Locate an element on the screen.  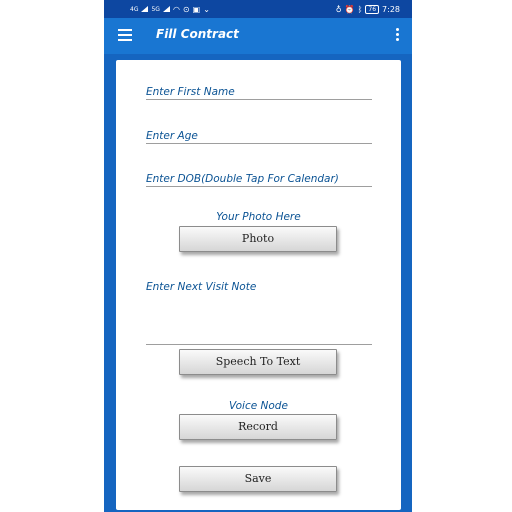
network-type-label: 4G is located at coordinates (134, 9).